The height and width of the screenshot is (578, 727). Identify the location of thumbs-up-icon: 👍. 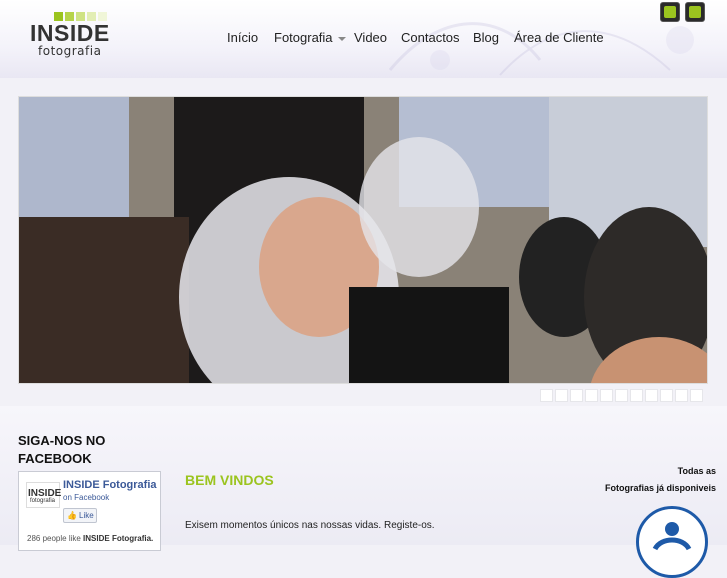
(72, 515).